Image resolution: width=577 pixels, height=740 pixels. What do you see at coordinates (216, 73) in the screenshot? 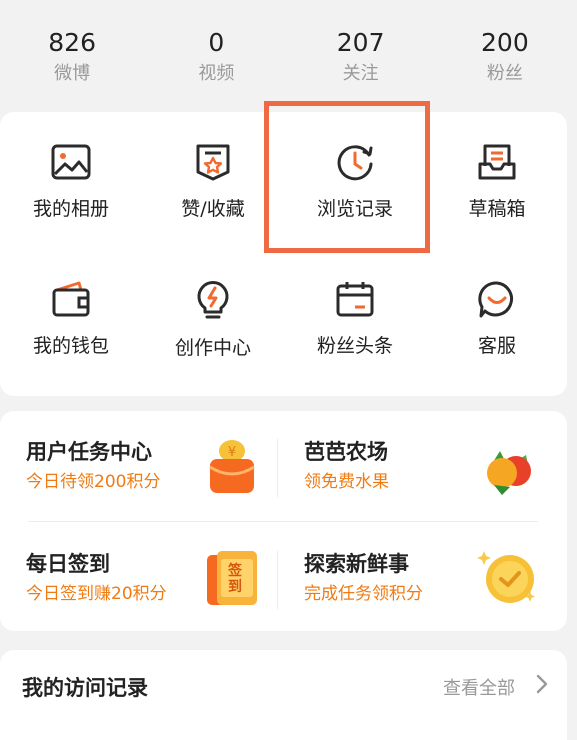
I see `stat-label: 视频` at bounding box center [216, 73].